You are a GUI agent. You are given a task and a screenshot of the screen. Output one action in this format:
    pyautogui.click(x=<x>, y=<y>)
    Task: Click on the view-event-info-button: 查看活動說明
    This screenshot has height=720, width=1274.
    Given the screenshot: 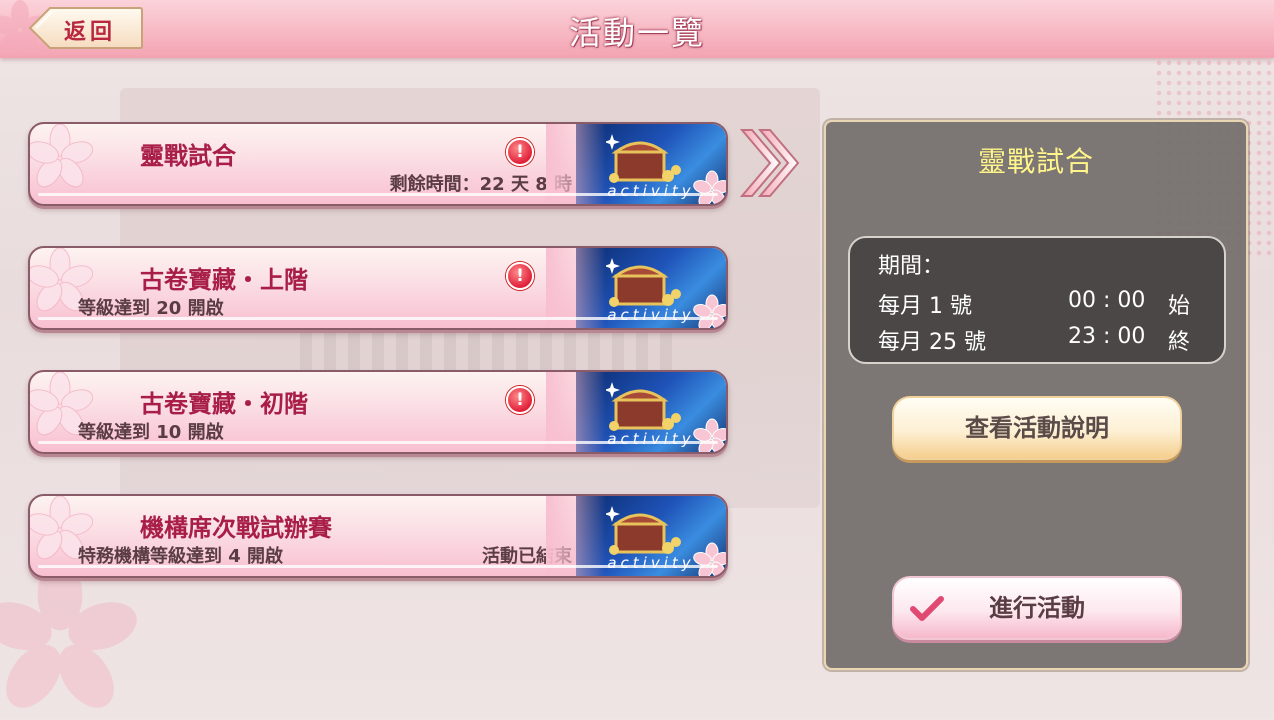 What is the action you would take?
    pyautogui.click(x=1037, y=428)
    